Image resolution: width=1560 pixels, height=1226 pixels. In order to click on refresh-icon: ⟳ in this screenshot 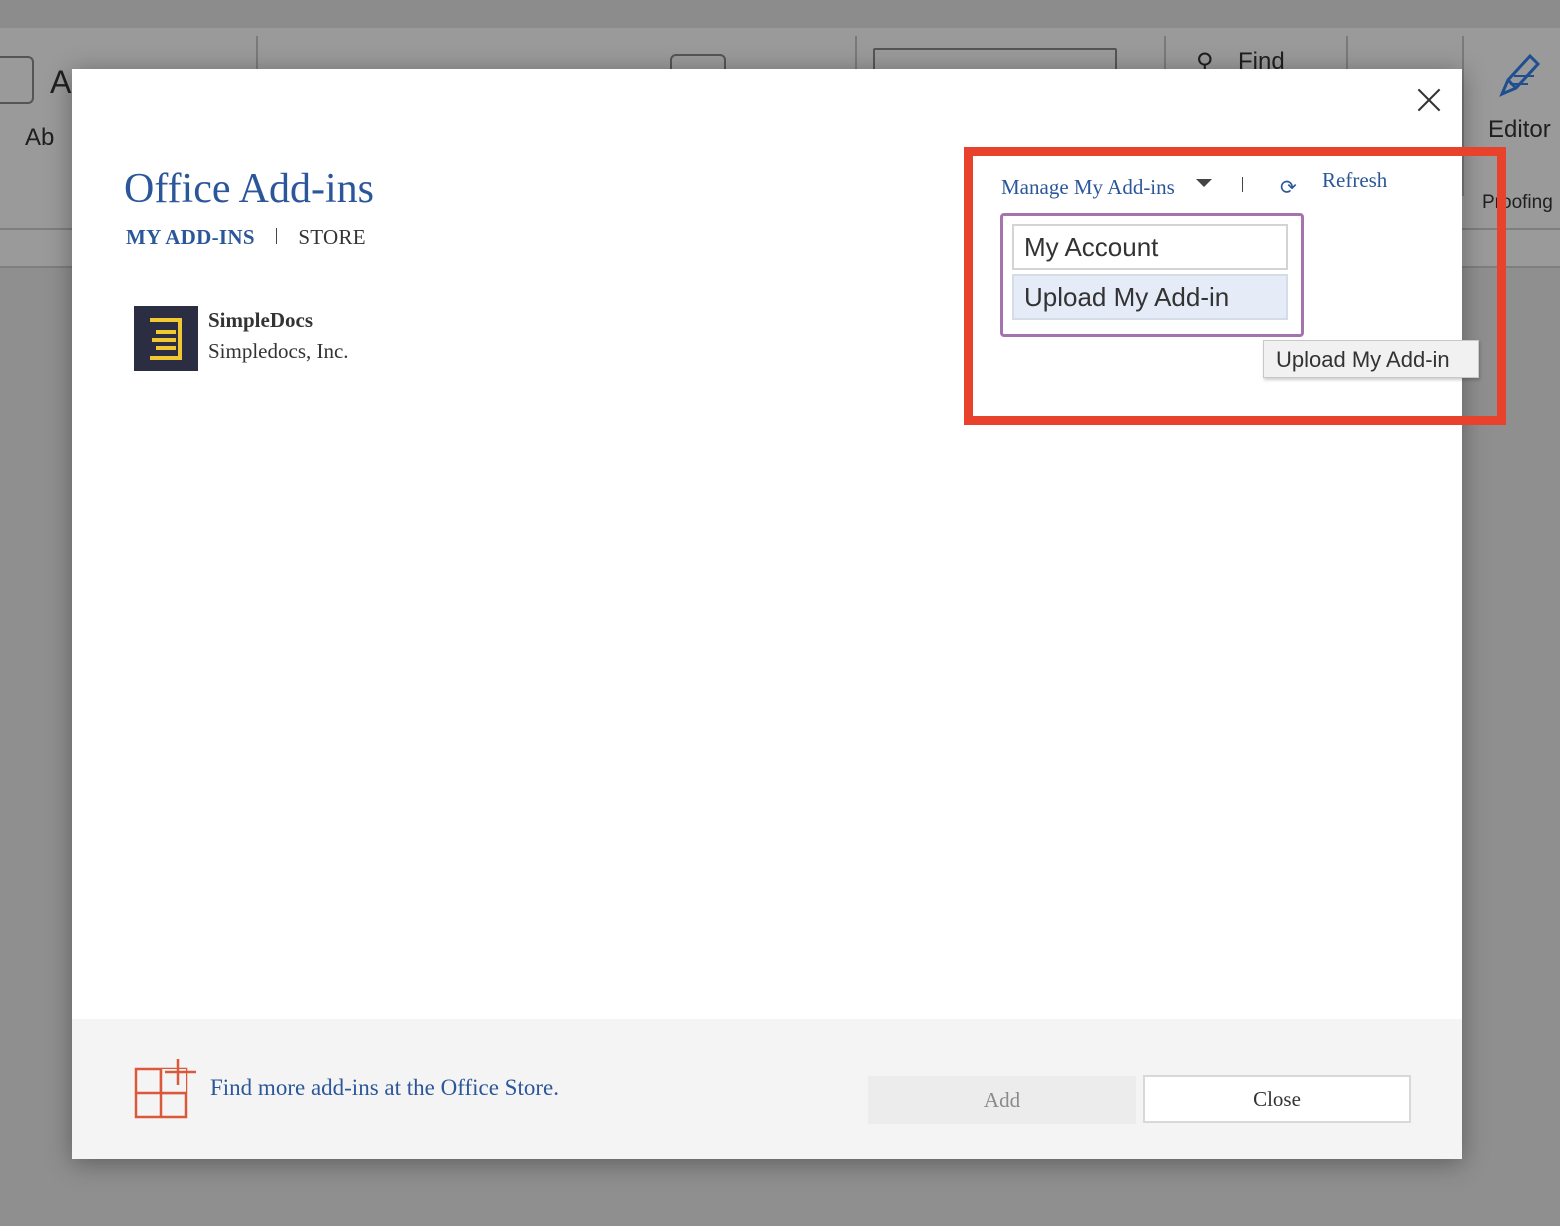, I will do `click(1288, 187)`.